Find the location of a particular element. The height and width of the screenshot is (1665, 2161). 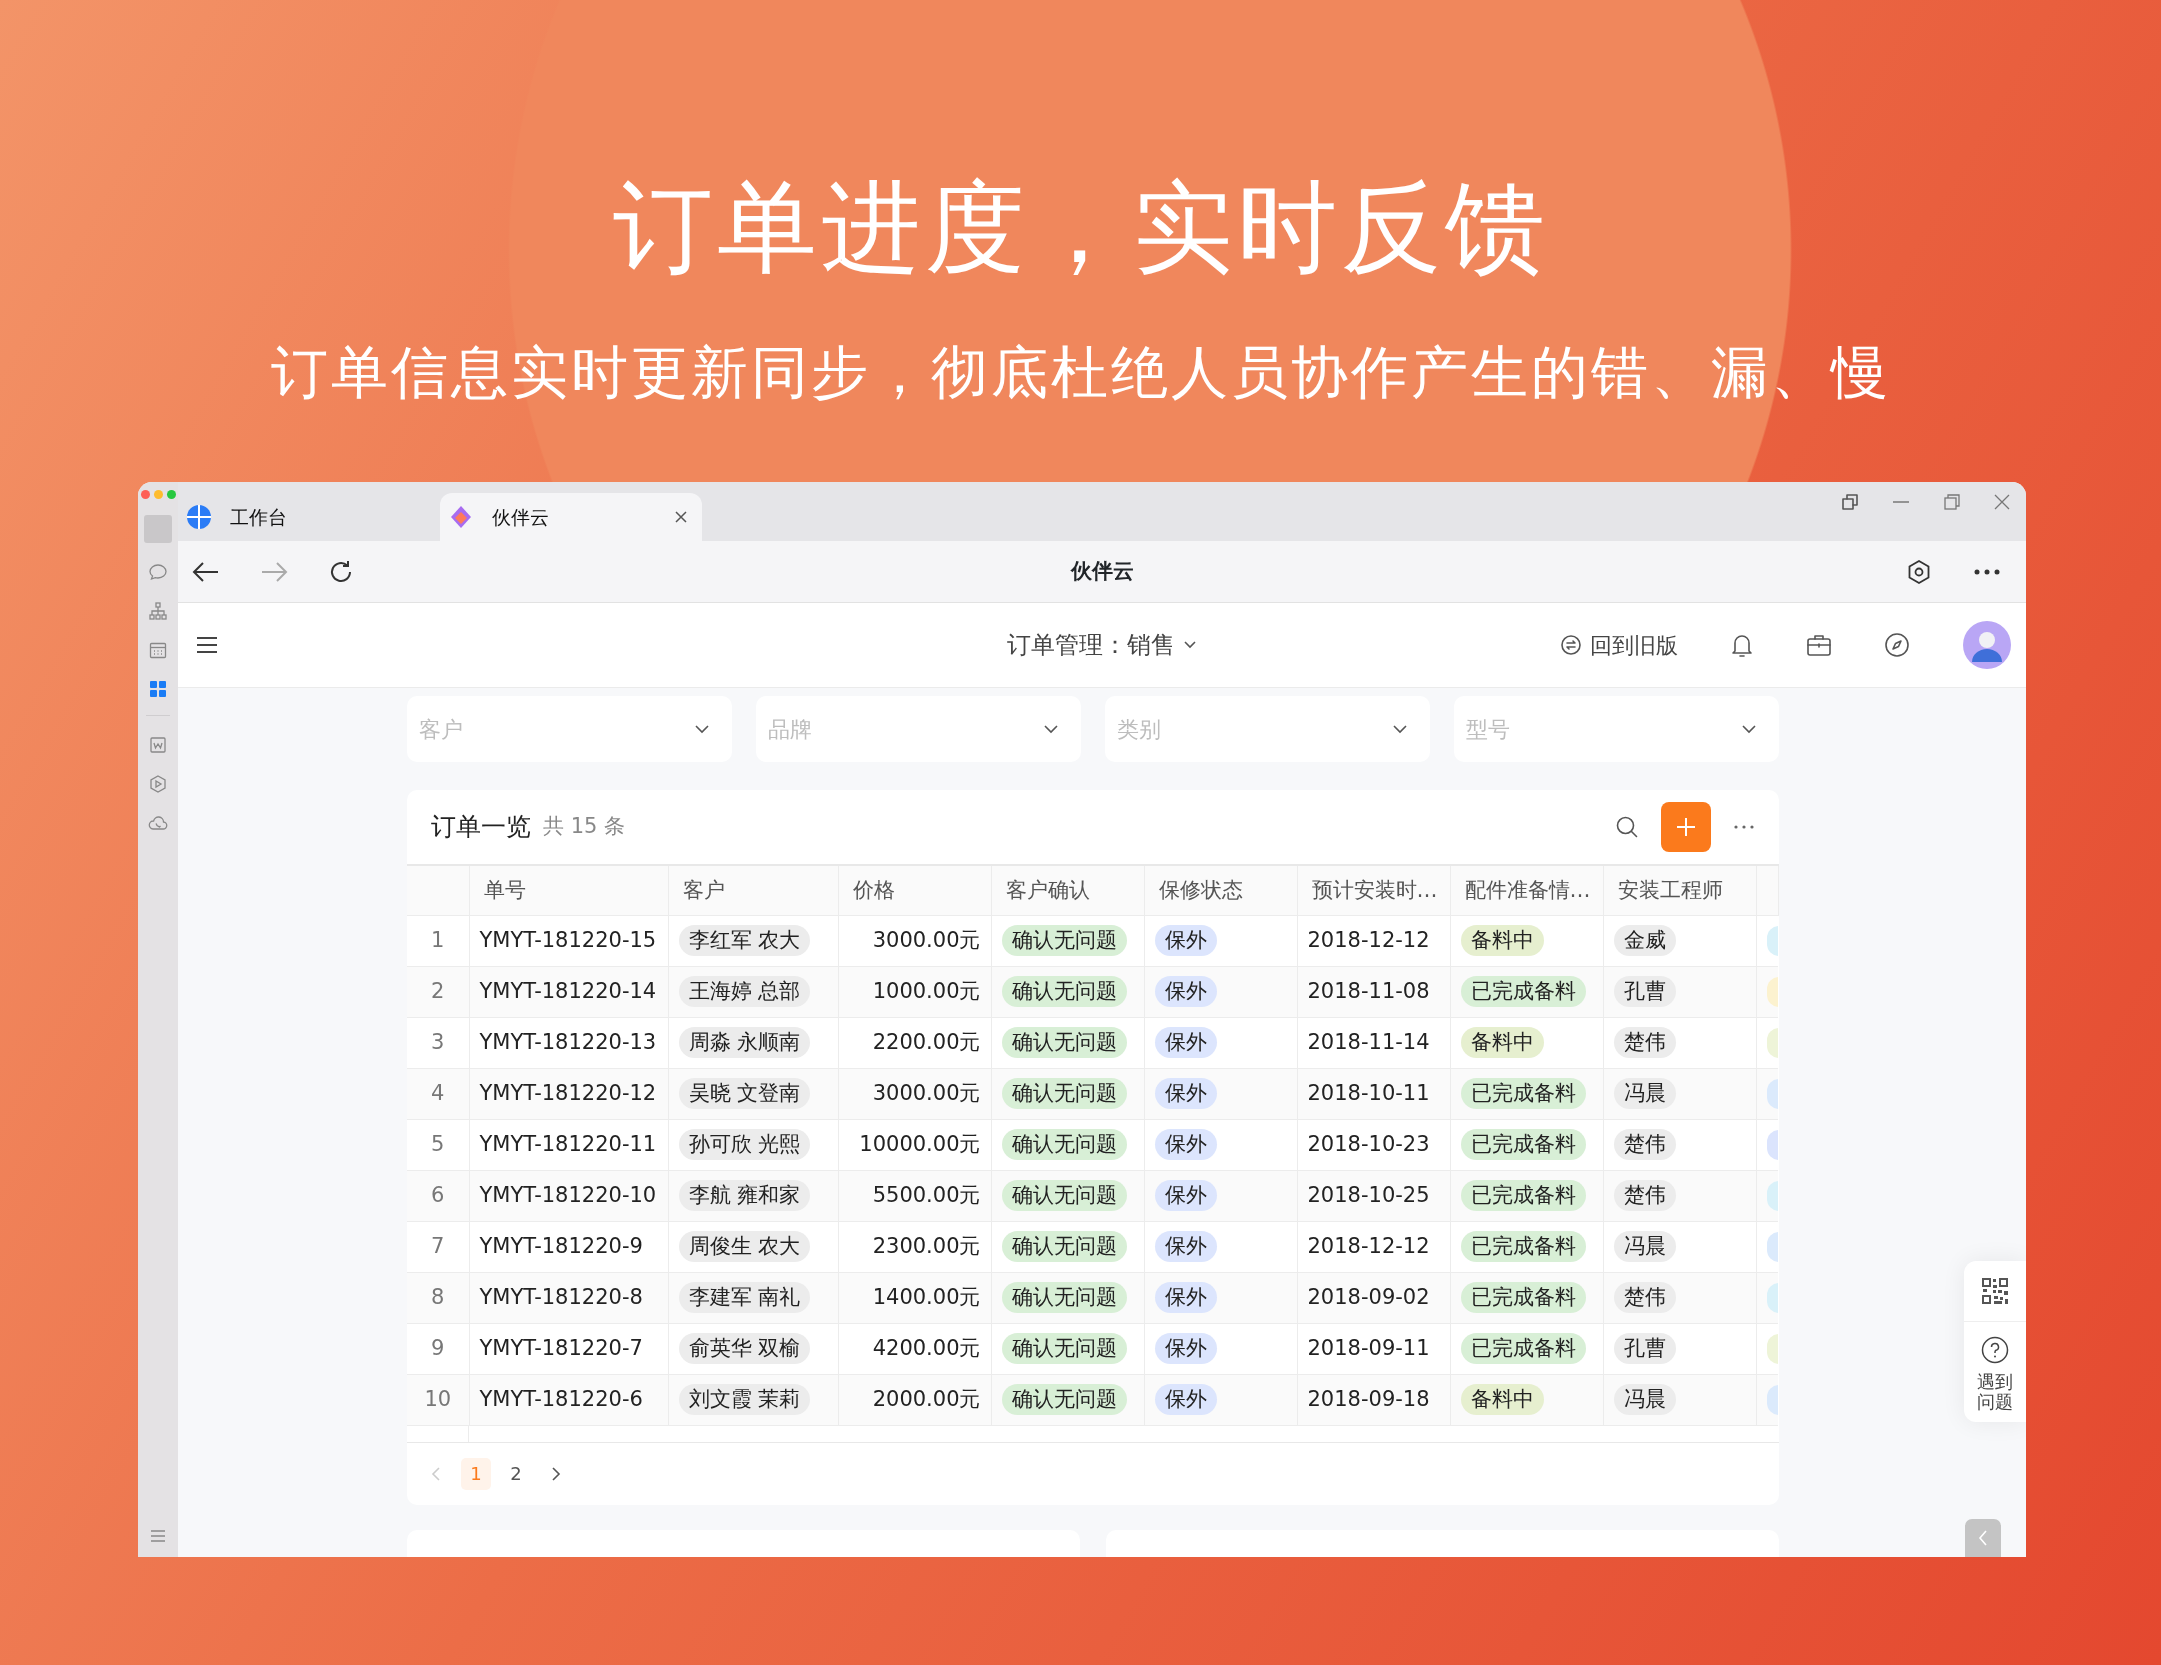

customer-tag: 俞英华 双榆 is located at coordinates (744, 1348).